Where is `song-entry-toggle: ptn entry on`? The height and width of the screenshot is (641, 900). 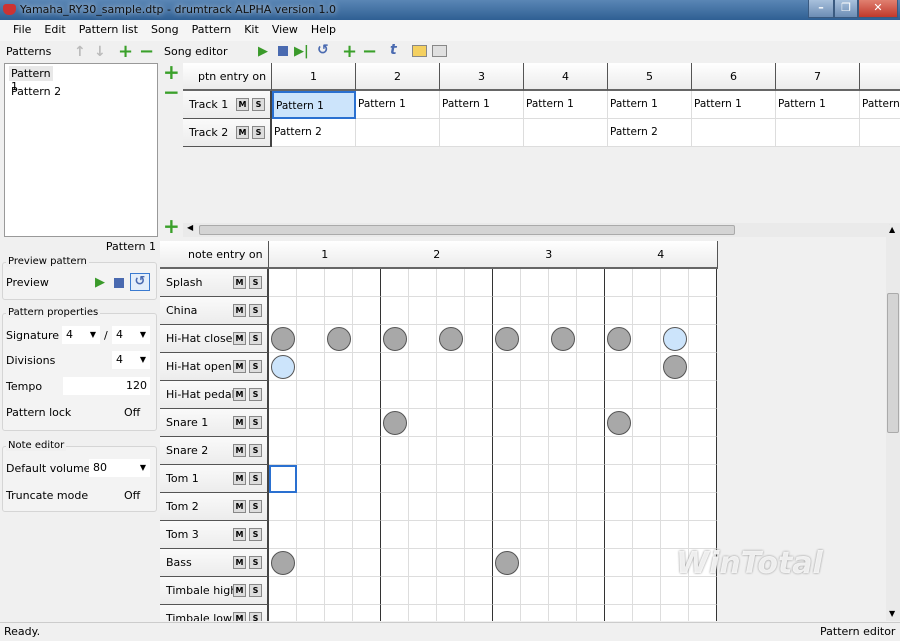
song-entry-toggle: ptn entry on is located at coordinates (227, 87).